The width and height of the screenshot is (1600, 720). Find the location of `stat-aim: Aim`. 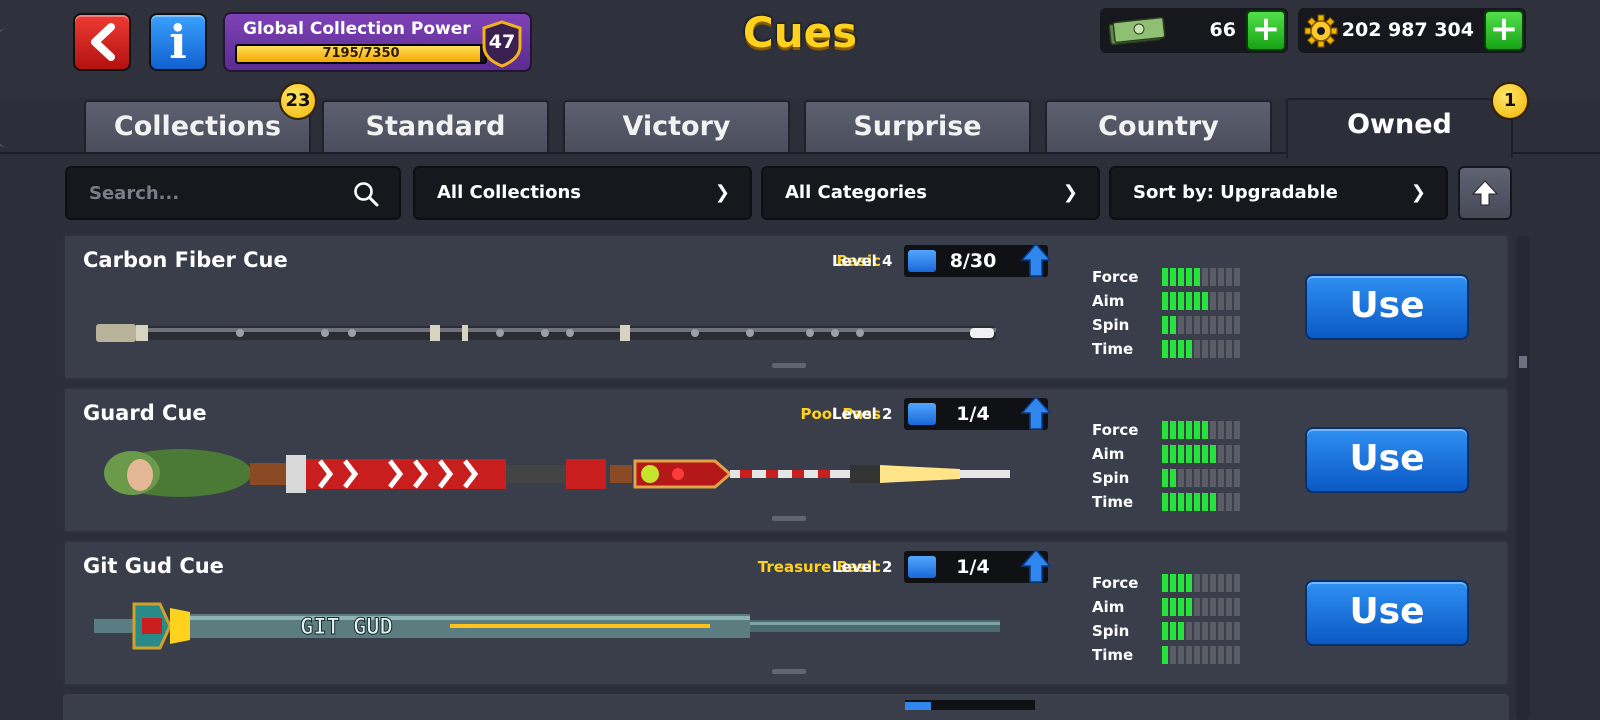

stat-aim: Aim is located at coordinates (1192, 301).